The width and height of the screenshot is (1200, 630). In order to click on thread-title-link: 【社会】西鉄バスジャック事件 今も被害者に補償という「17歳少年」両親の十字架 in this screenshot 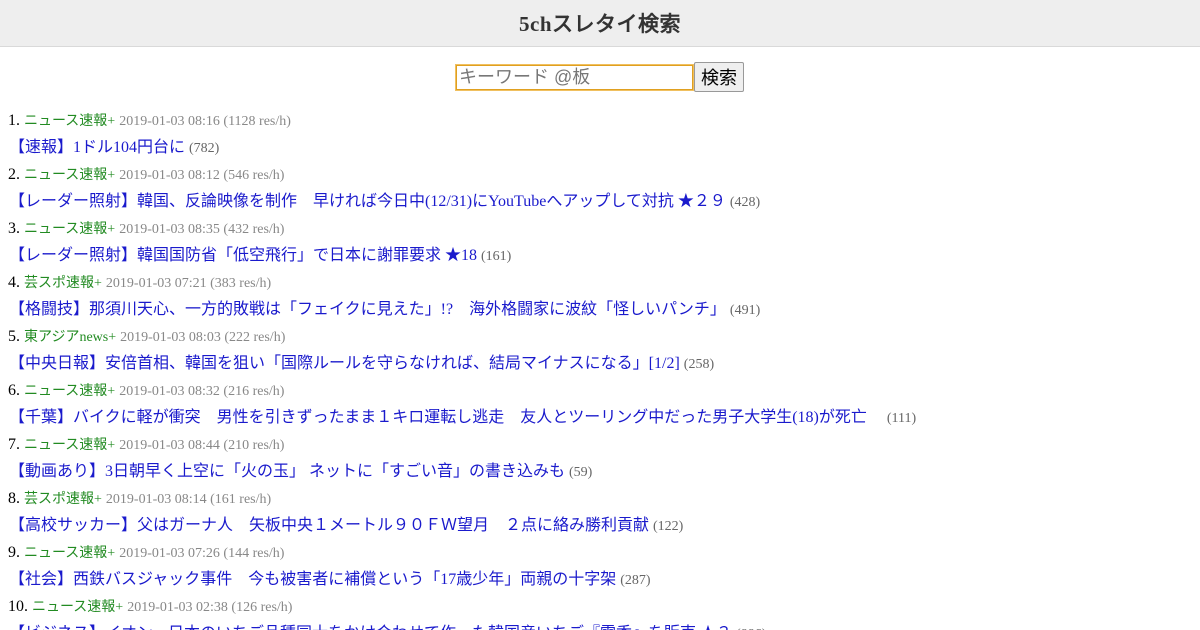, I will do `click(312, 579)`.